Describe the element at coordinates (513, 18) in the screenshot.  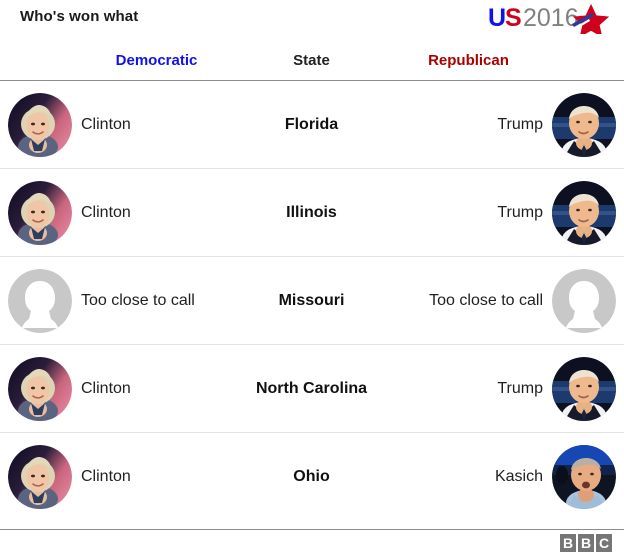
I see `logo-letter-s: S` at that location.